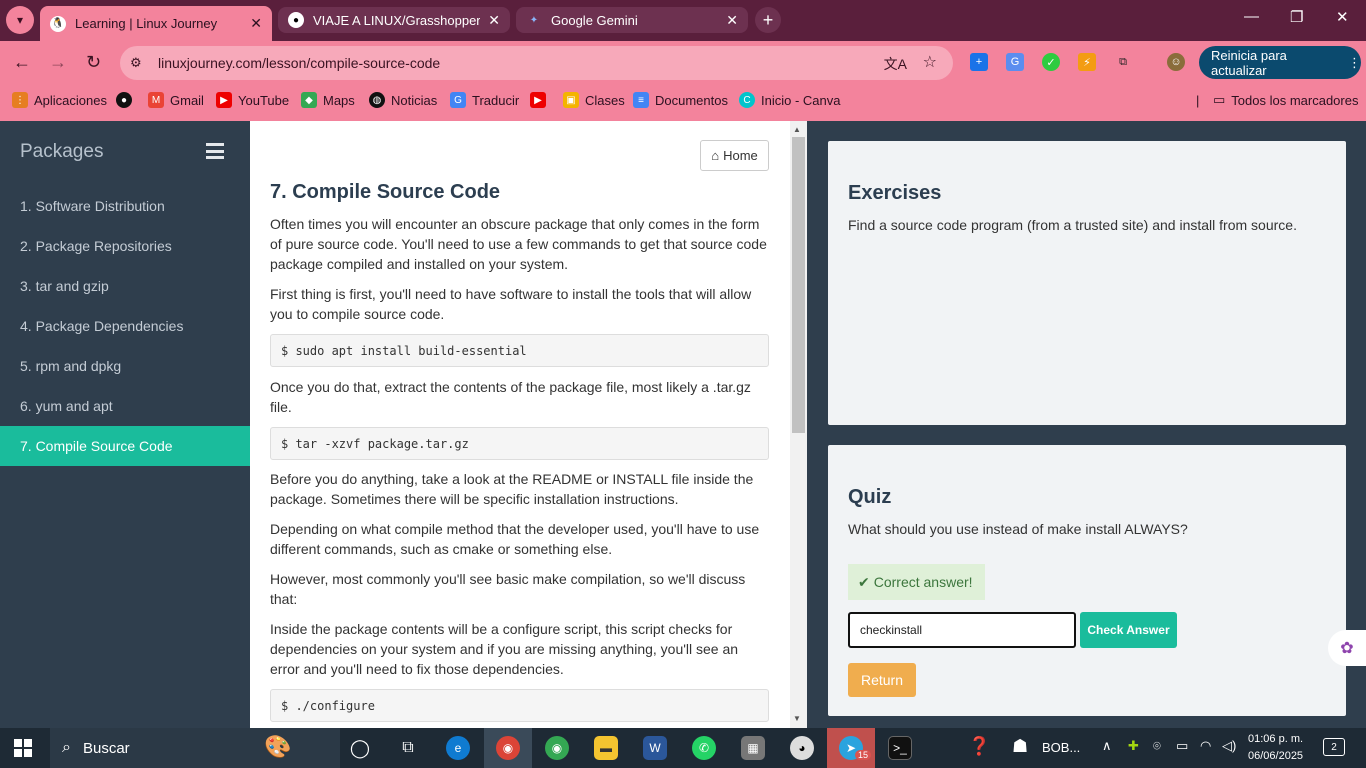 Image resolution: width=1366 pixels, height=768 pixels. Describe the element at coordinates (93, 62) in the screenshot. I see `reload-icon: ↻` at that location.